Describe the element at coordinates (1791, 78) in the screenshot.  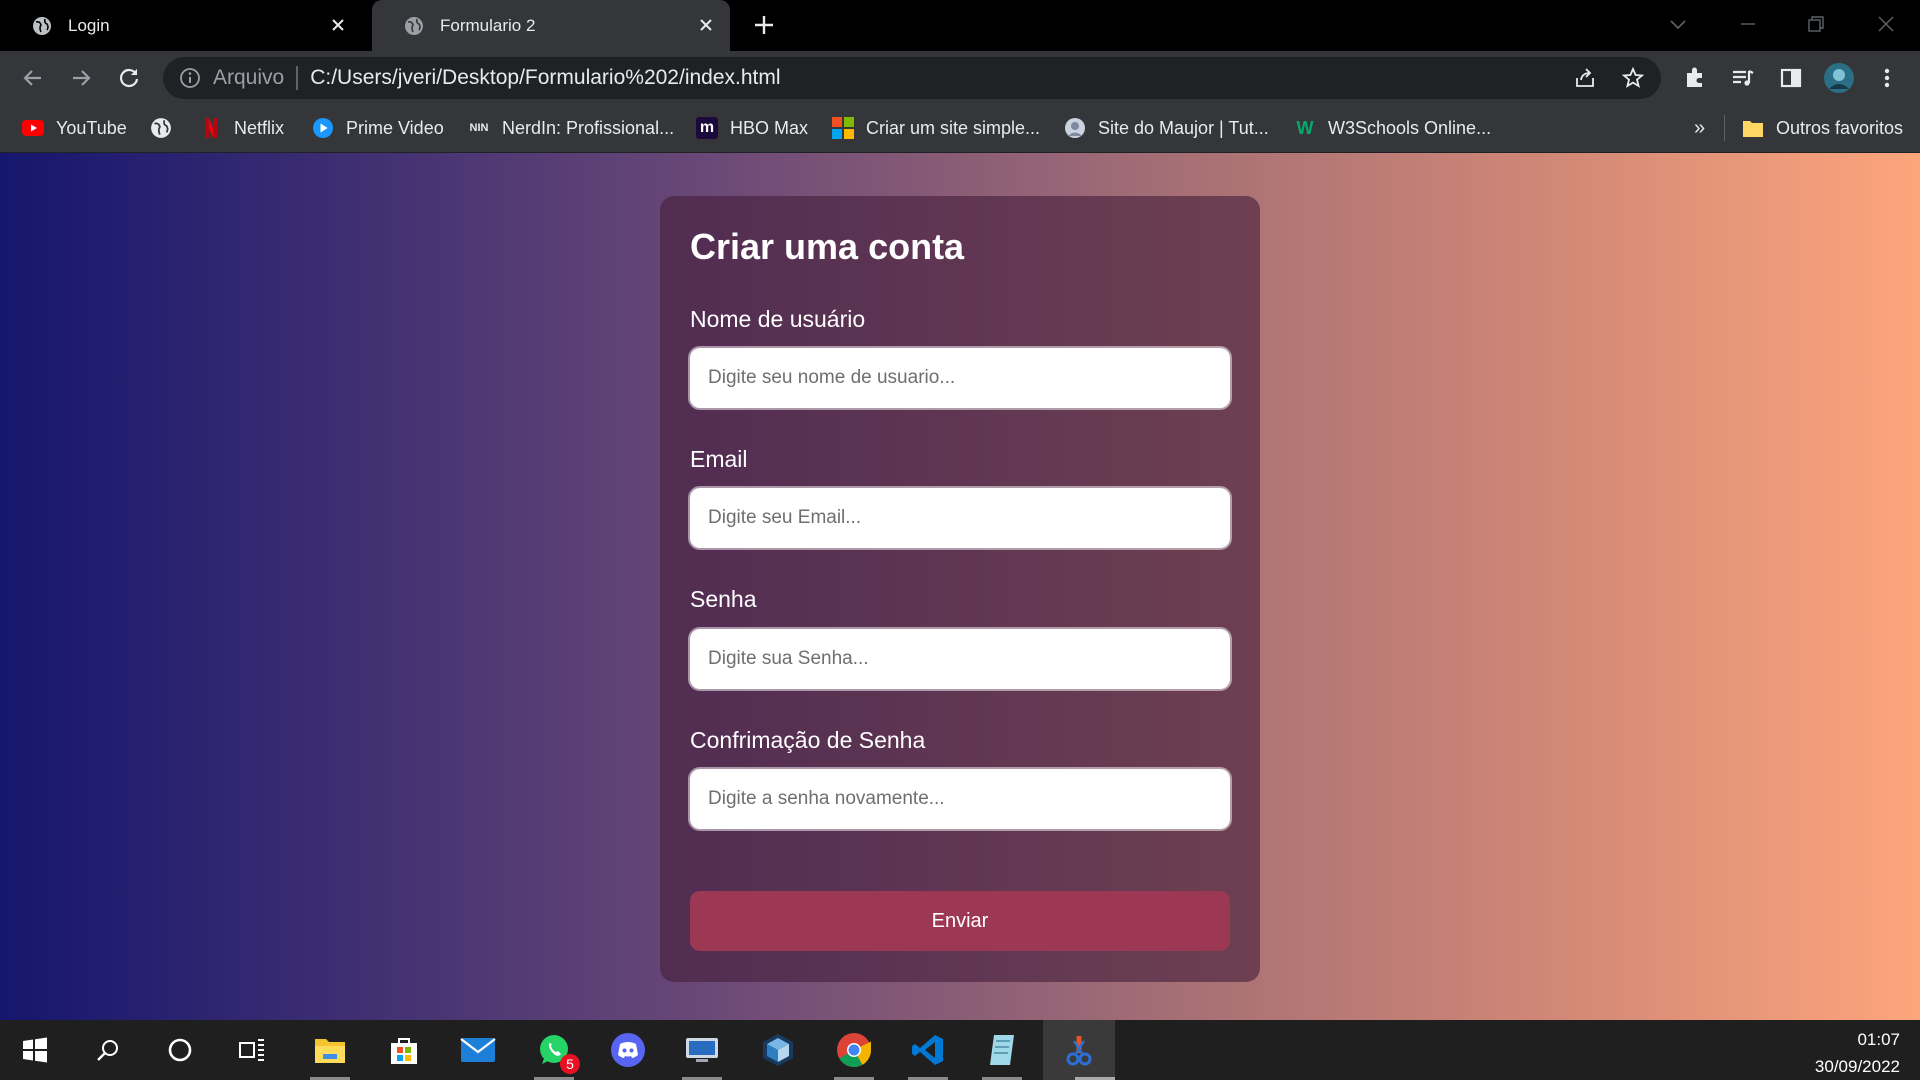
I see `side-panel-icon` at that location.